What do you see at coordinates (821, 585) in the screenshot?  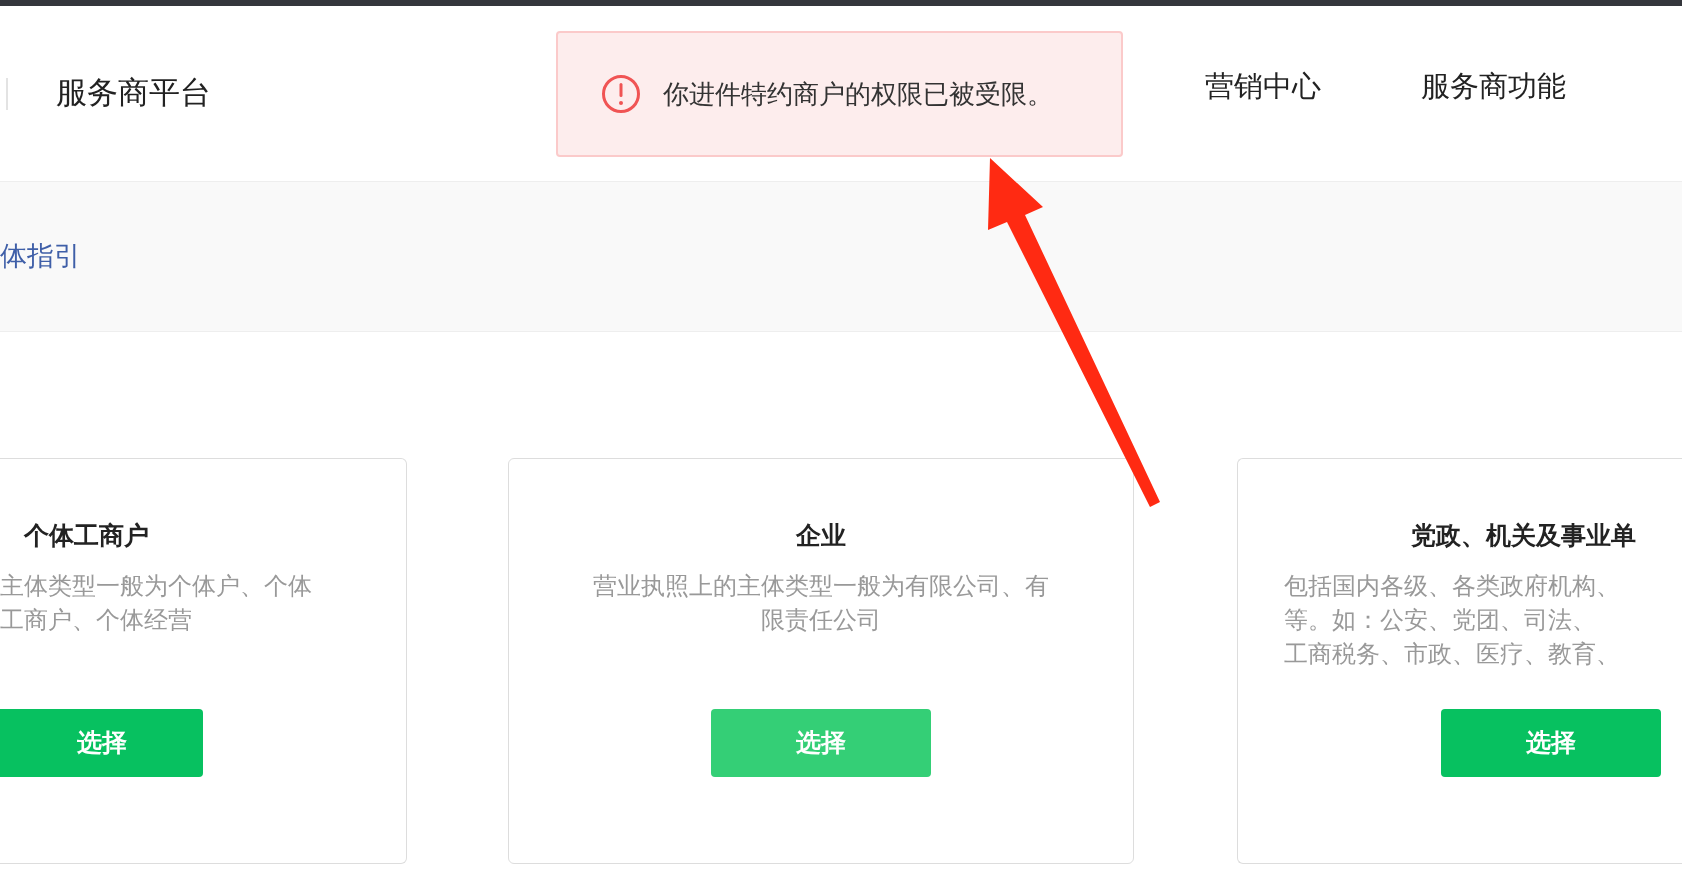 I see `card-description: 营业执照上的主体类型一般为有限公司、有` at bounding box center [821, 585].